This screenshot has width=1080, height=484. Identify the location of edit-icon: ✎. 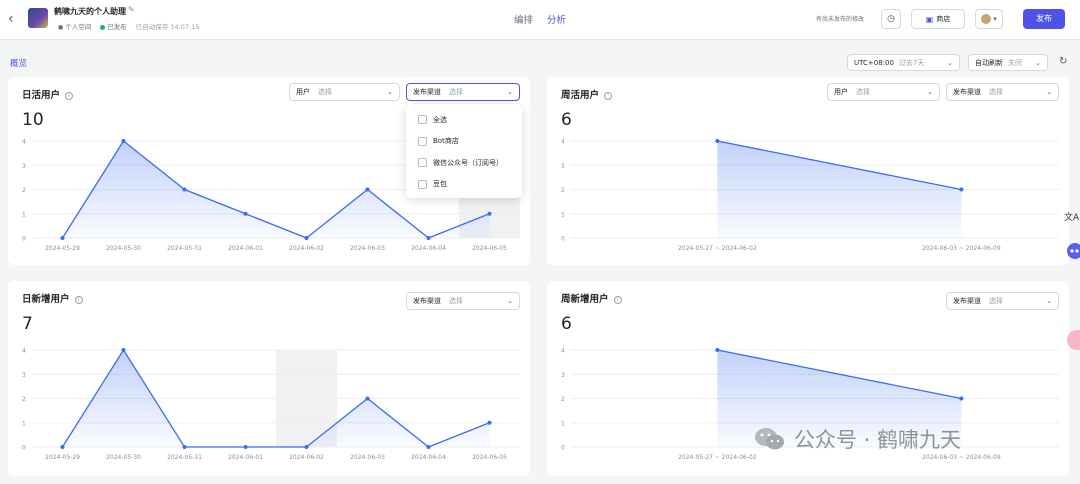
(131, 9).